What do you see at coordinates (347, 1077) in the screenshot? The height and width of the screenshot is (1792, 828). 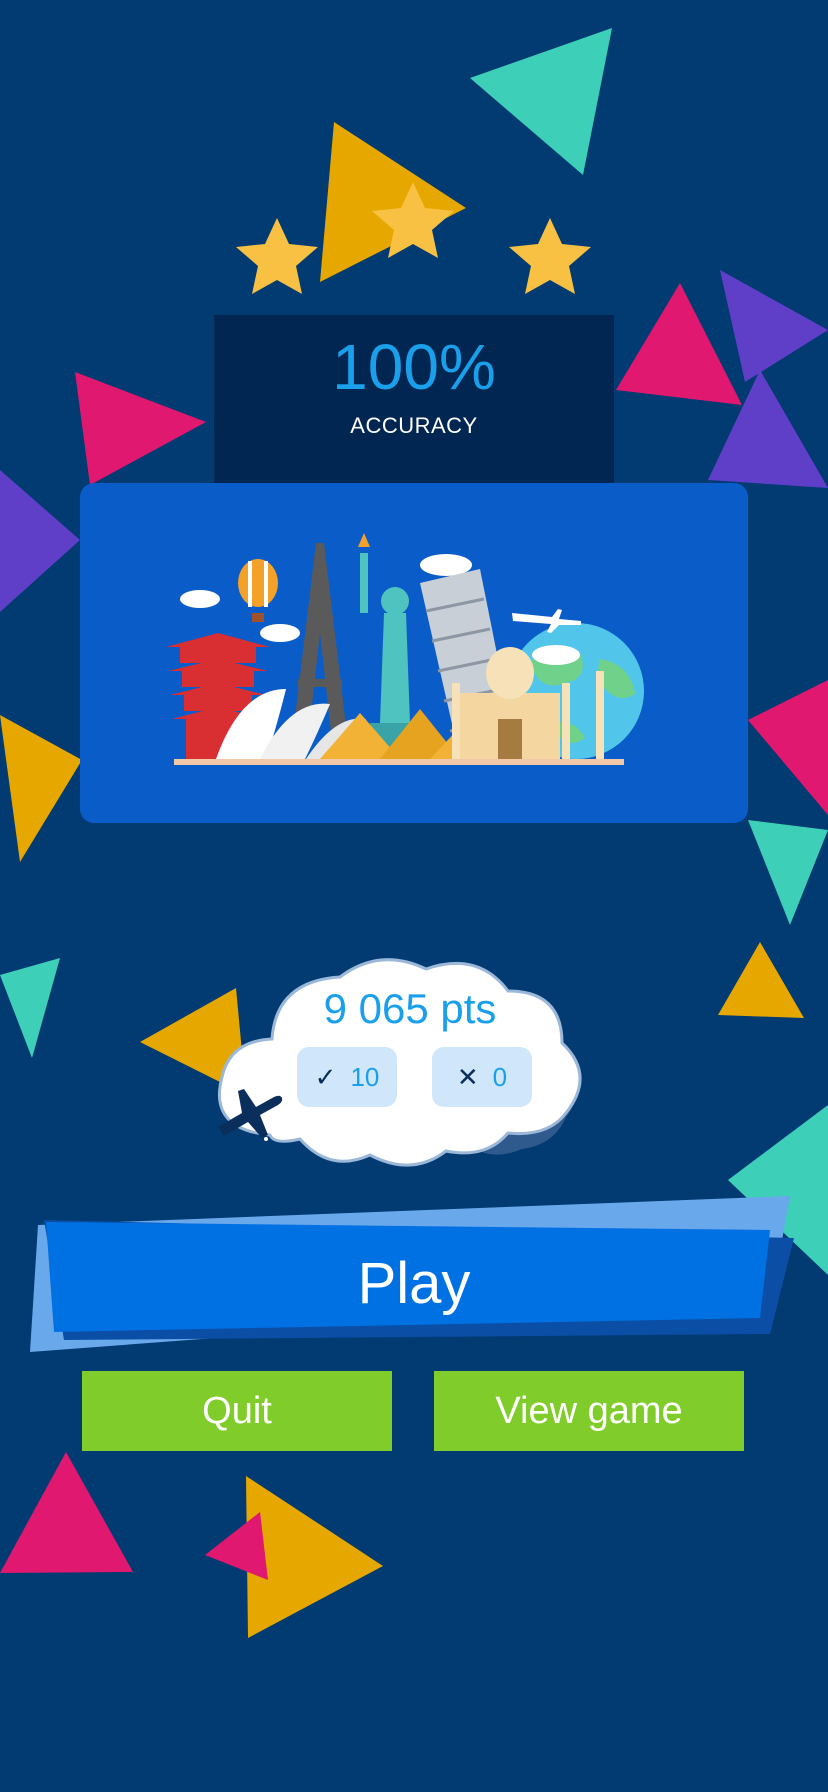 I see `correct-count-chip: ✓ 10` at bounding box center [347, 1077].